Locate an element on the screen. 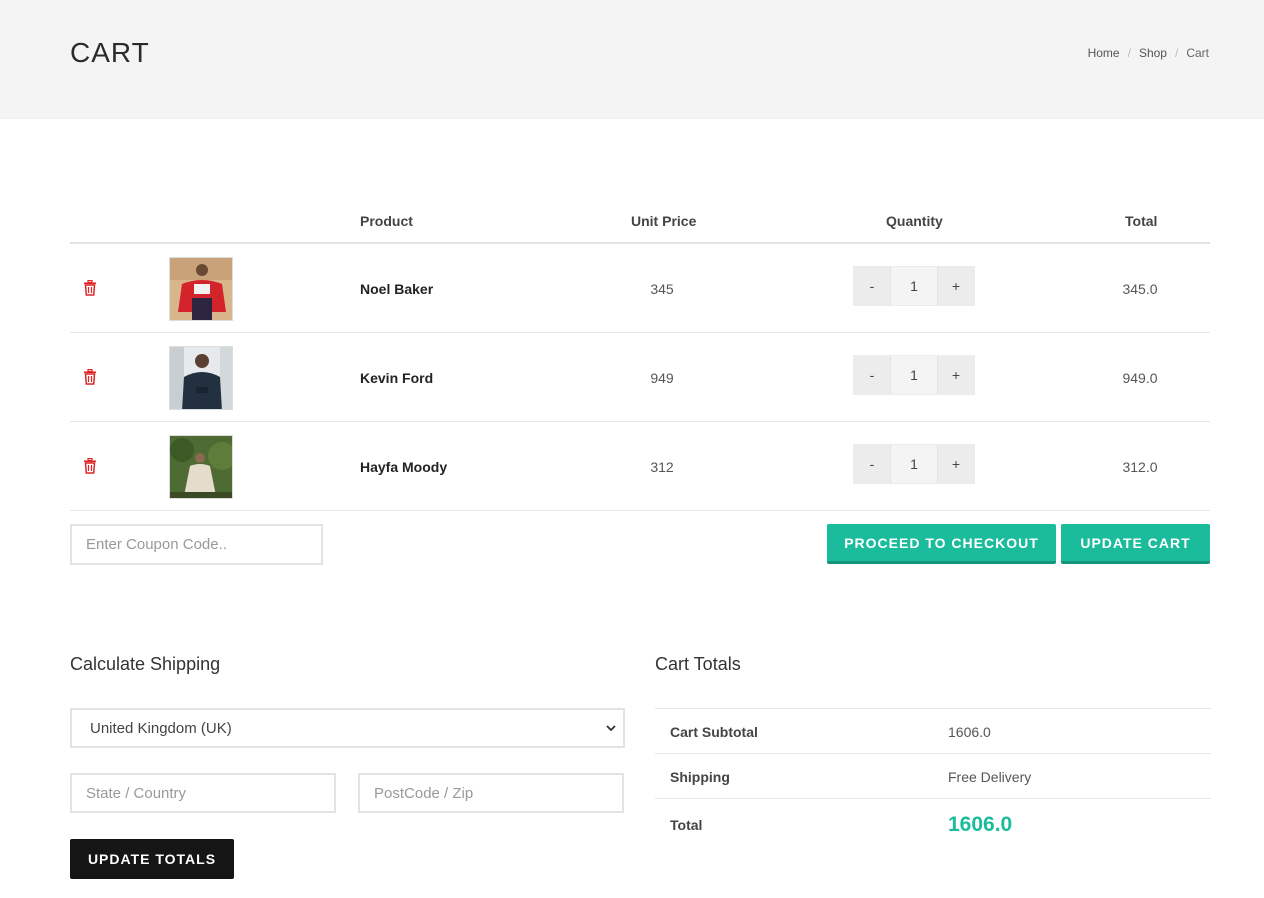  total-value: 1606.0 is located at coordinates (980, 824).